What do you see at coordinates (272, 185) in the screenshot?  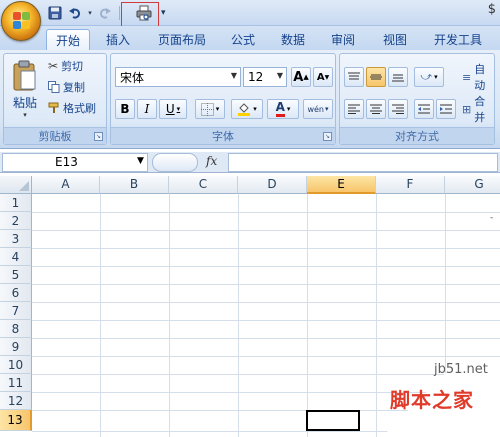 I see `column-header-d: D` at bounding box center [272, 185].